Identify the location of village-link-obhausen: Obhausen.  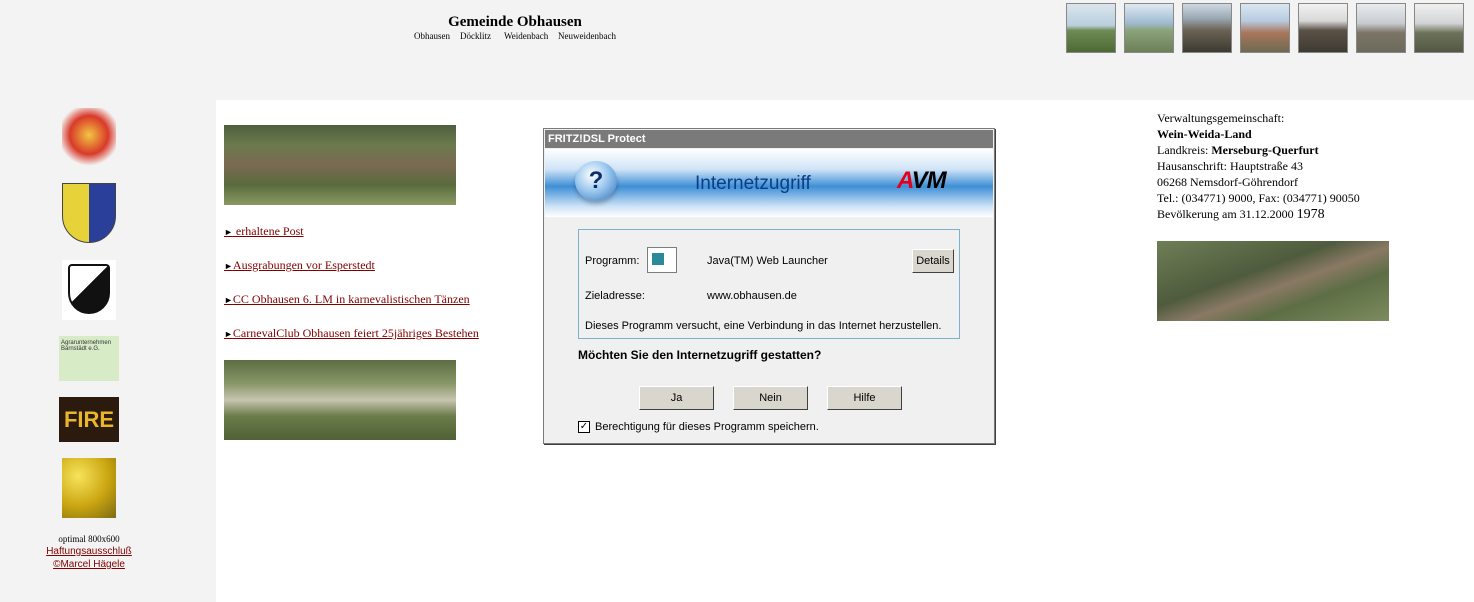
(432, 36).